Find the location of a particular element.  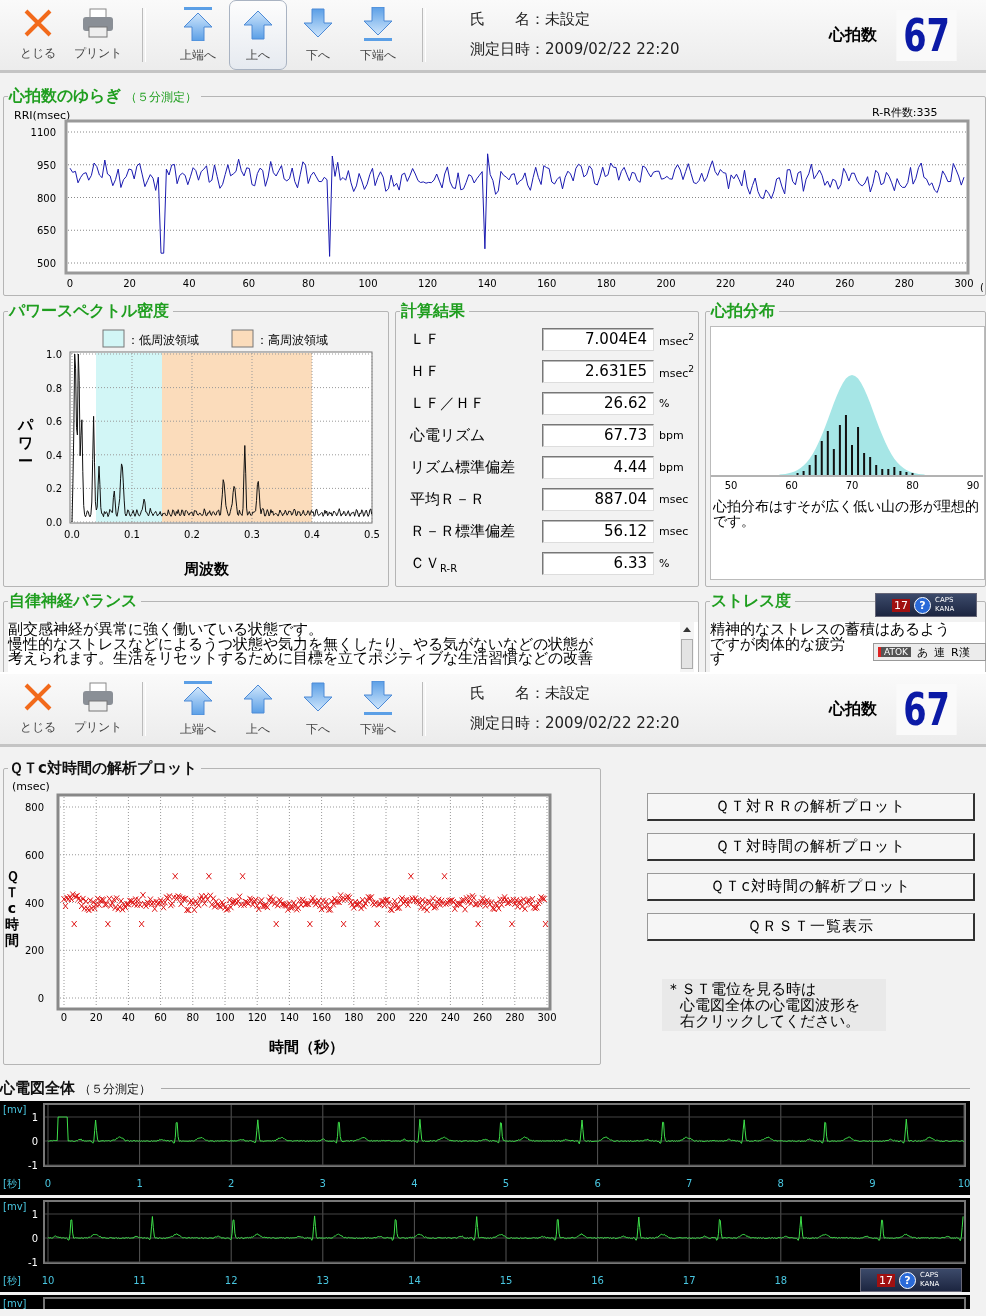

axis-tick: 6 is located at coordinates (597, 1183).